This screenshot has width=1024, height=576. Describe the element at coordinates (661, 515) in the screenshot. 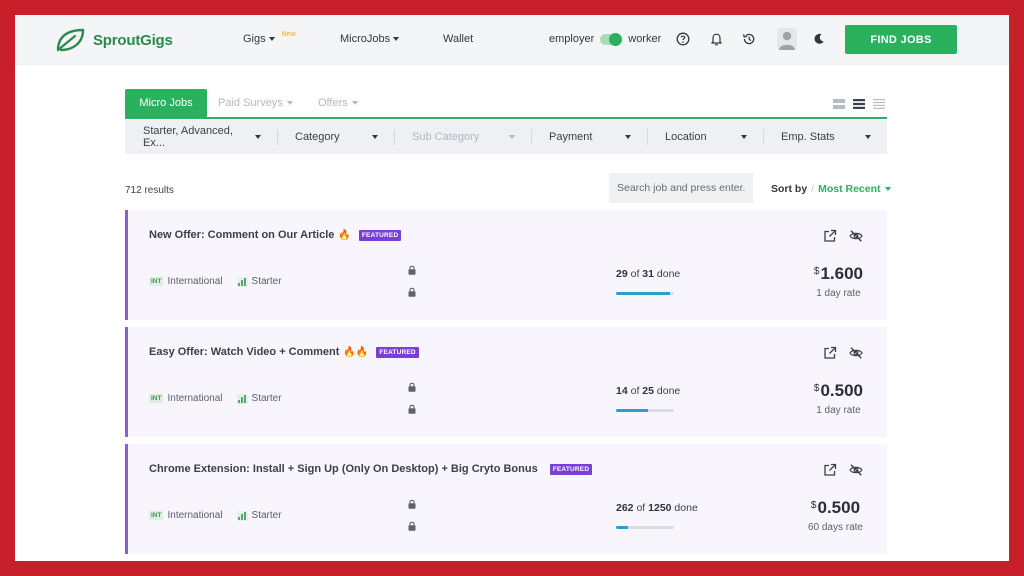

I see `job-progress: 262 of 1250 done` at that location.